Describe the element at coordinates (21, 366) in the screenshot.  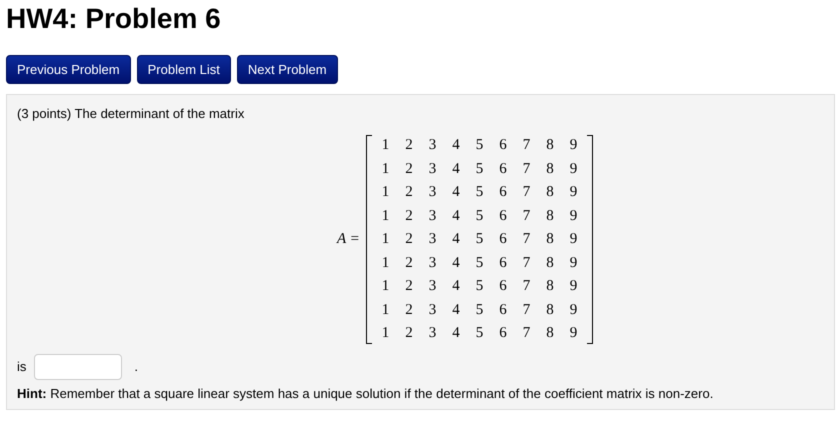
I see `answer-prefix: is` at that location.